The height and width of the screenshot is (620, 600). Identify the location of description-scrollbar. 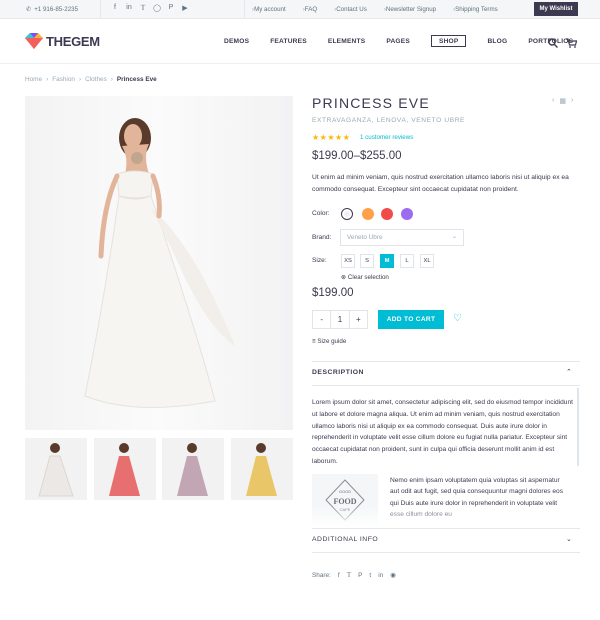
(578, 427).